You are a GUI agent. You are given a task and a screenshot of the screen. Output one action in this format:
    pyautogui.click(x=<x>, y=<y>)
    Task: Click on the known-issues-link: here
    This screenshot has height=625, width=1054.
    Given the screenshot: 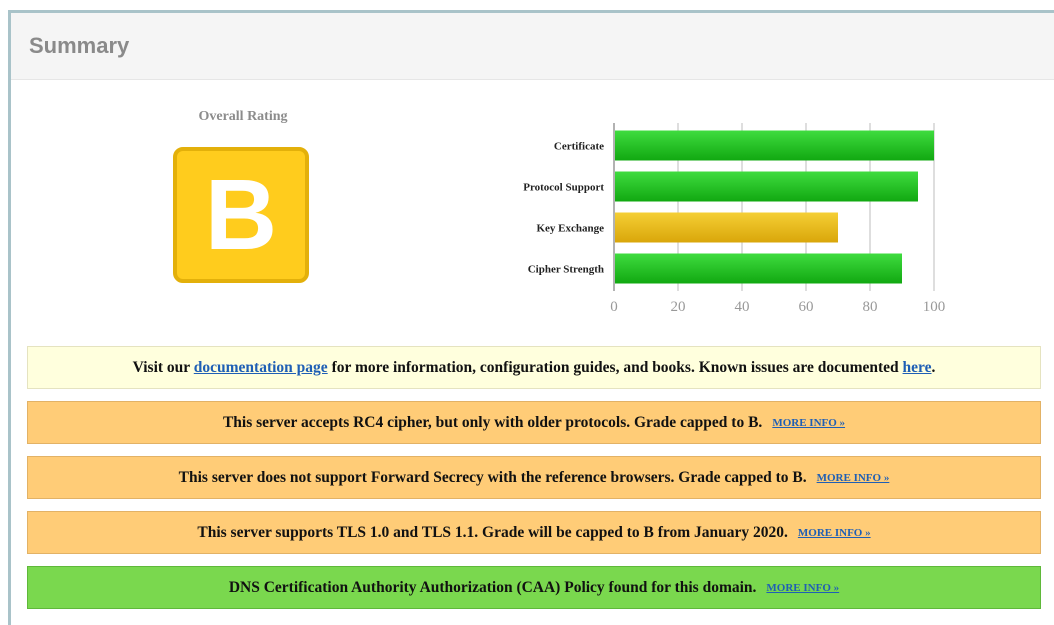 What is the action you would take?
    pyautogui.click(x=917, y=368)
    